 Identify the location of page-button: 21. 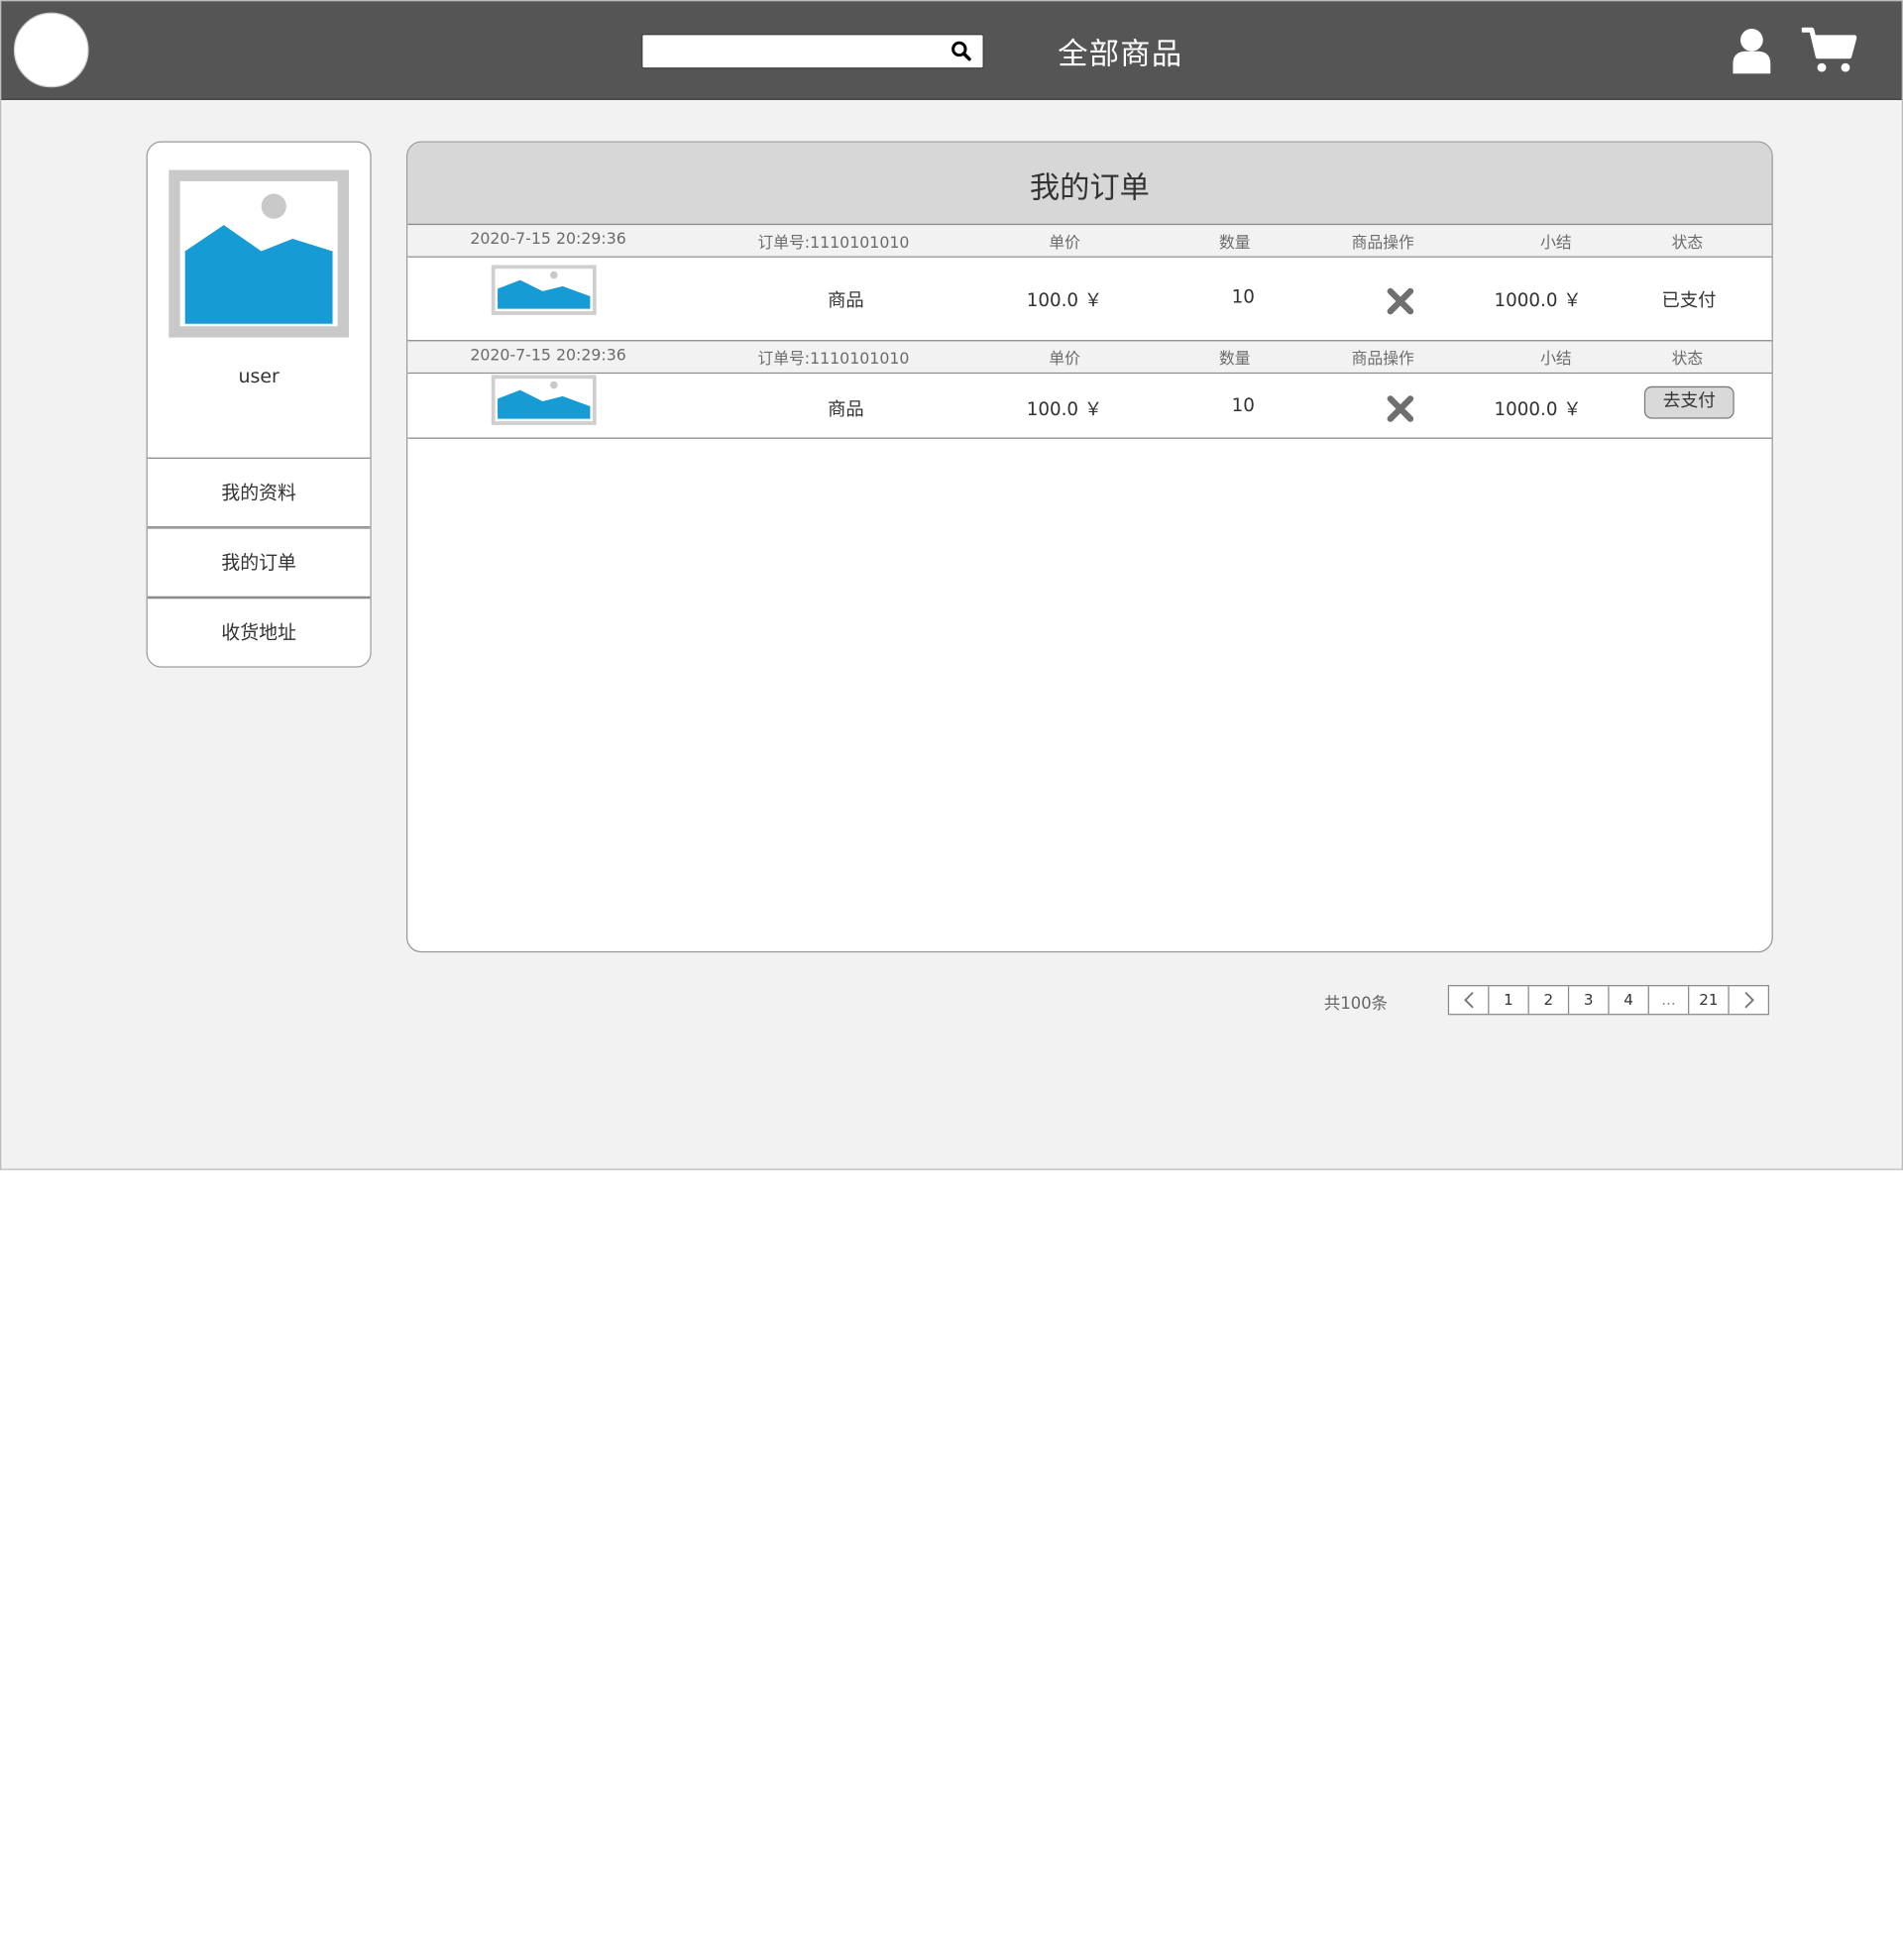
(1708, 1000).